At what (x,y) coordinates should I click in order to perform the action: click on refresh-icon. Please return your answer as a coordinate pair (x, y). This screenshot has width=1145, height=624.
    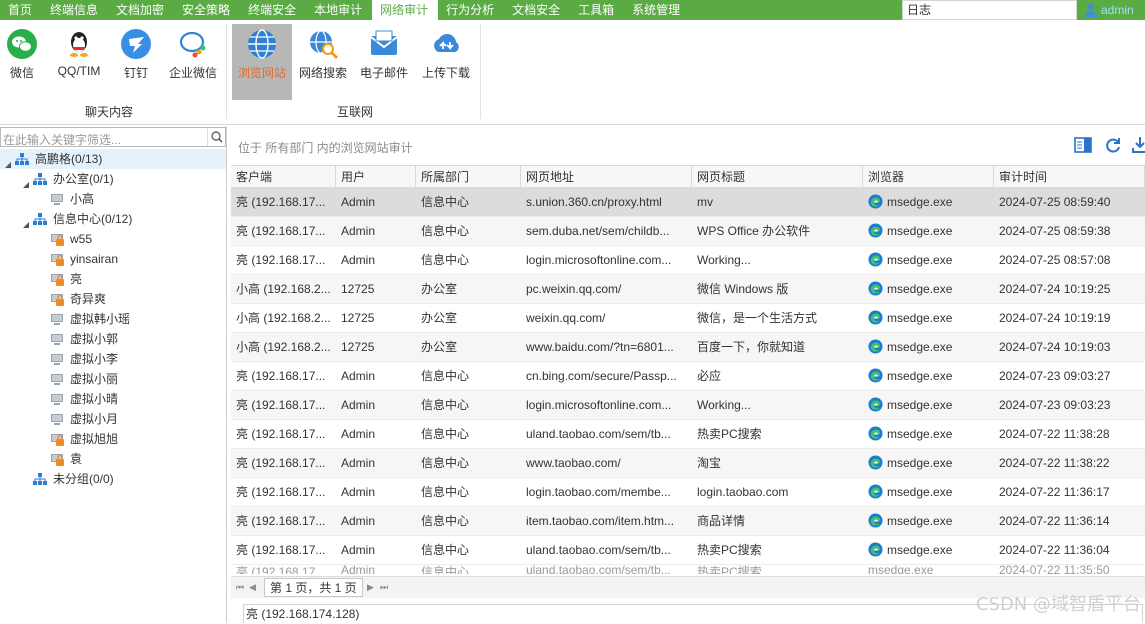
    Looking at the image, I should click on (1113, 145).